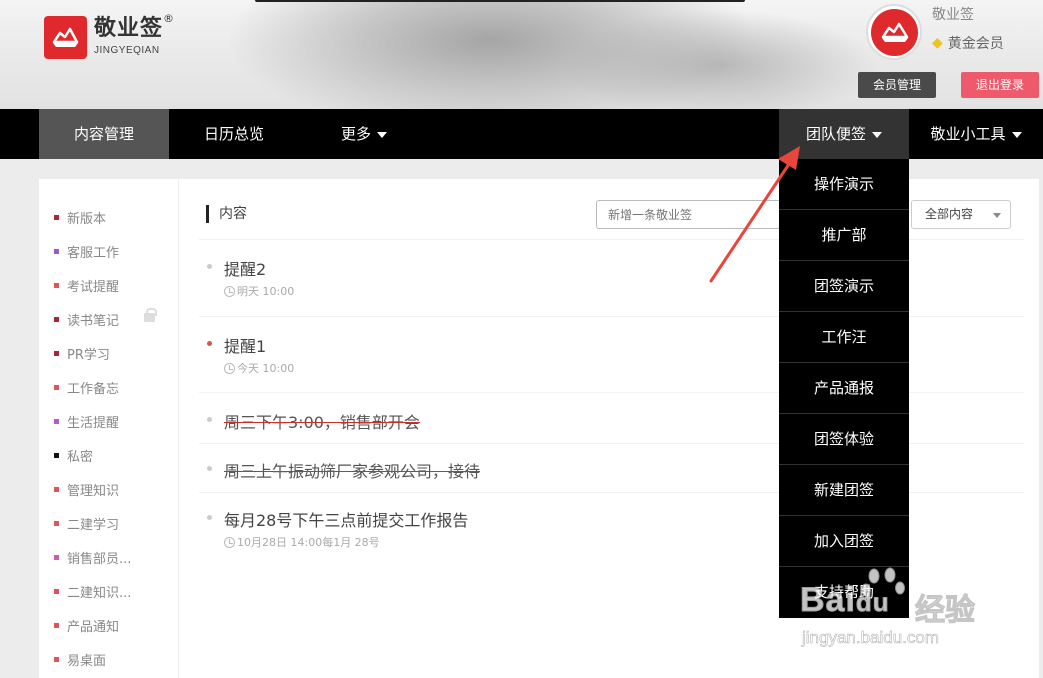 The height and width of the screenshot is (678, 1043). I want to click on watermark-cn: 经验, so click(945, 611).